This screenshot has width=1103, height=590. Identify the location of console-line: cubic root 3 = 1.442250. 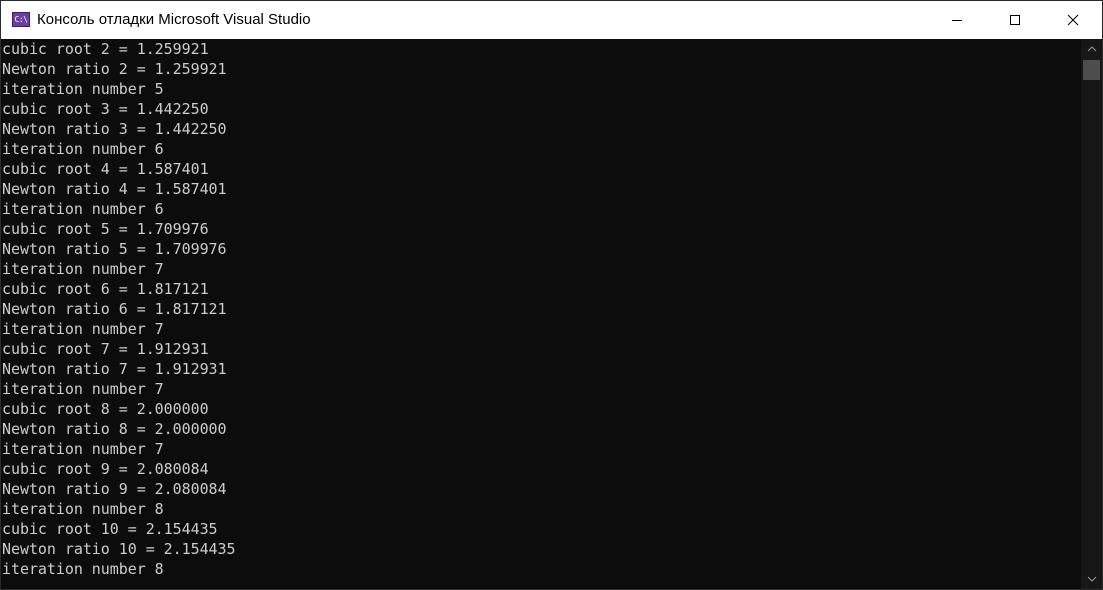
(105, 109).